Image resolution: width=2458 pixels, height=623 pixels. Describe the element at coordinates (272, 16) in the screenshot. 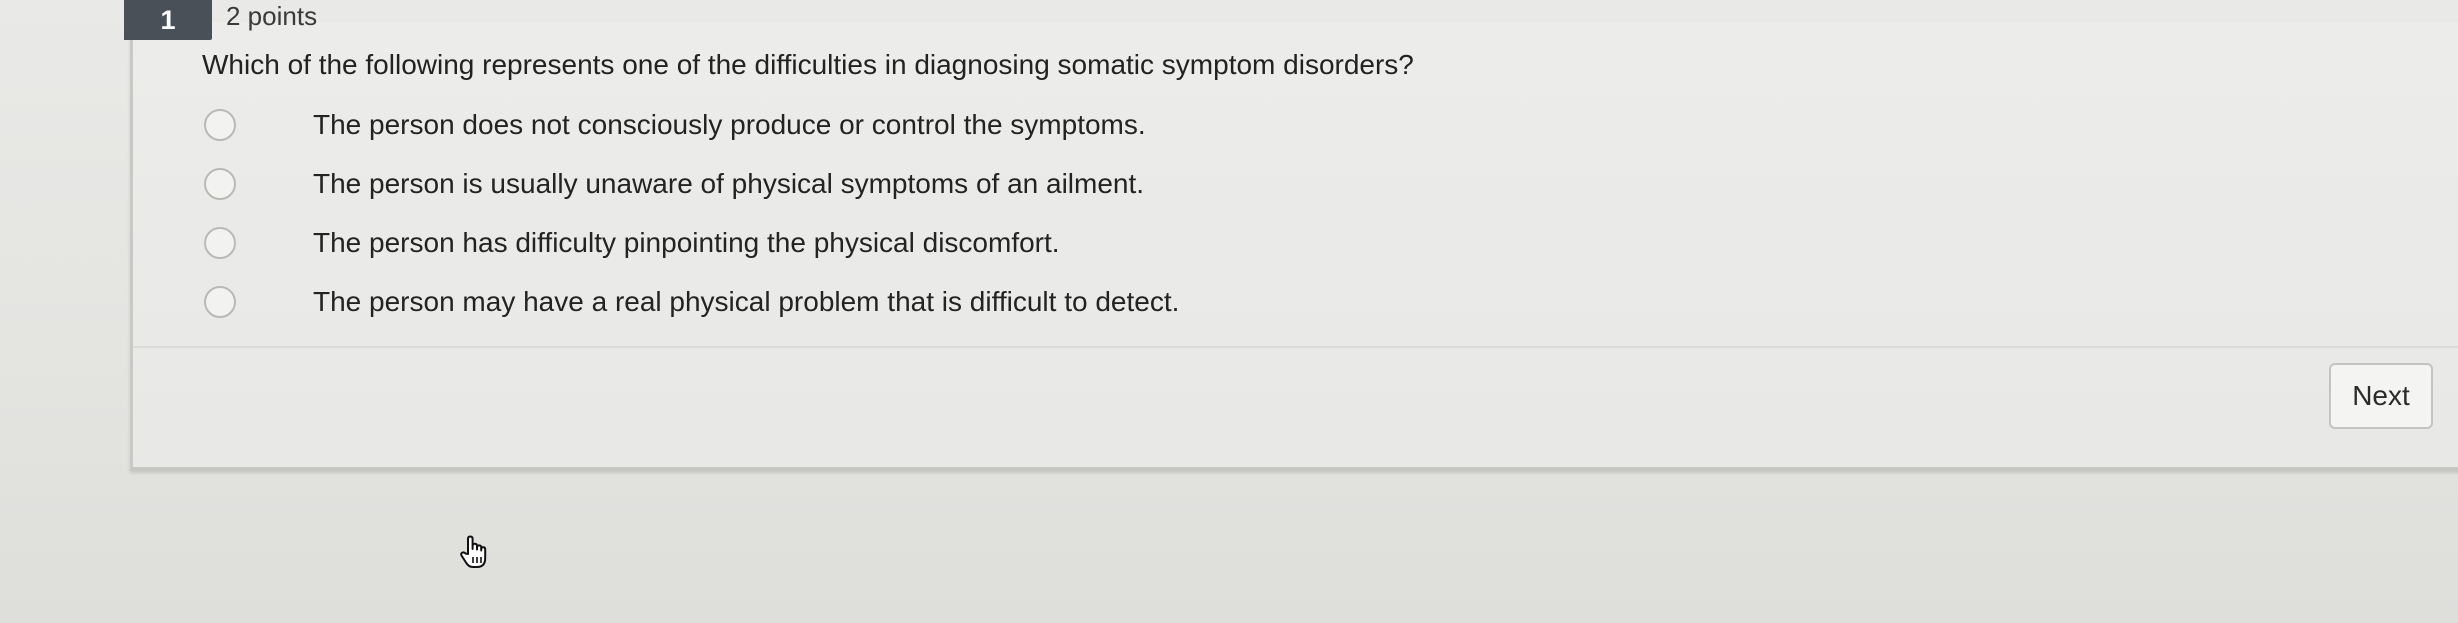

I see `question-points: 2 points` at that location.